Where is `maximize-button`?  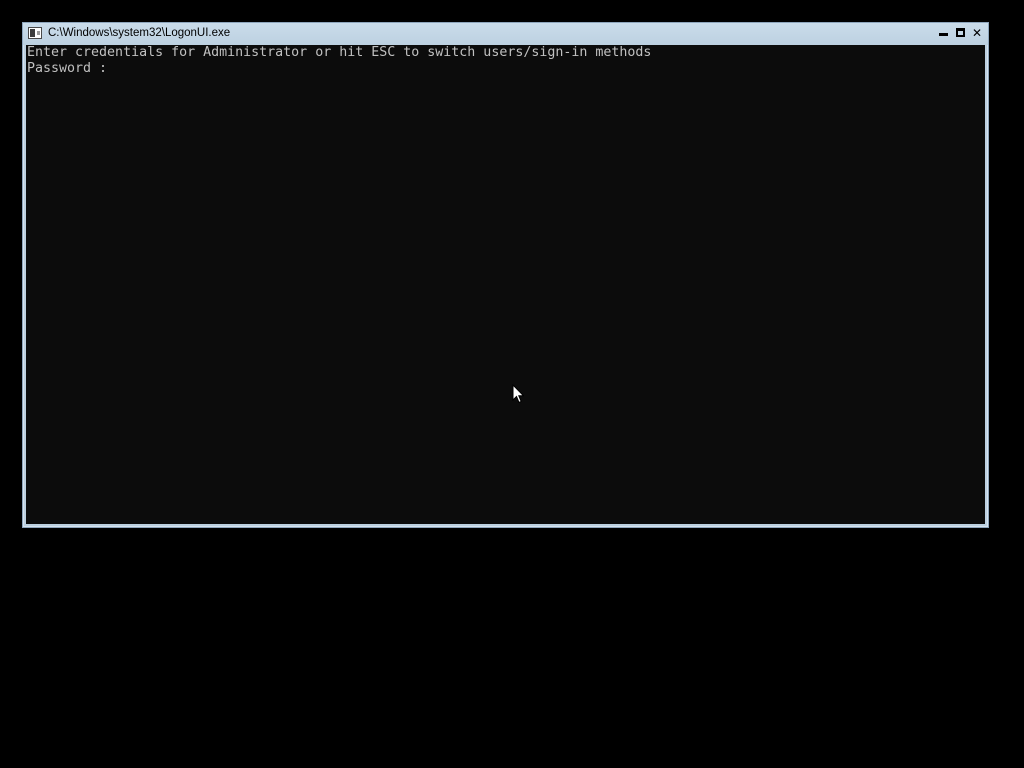
maximize-button is located at coordinates (961, 33).